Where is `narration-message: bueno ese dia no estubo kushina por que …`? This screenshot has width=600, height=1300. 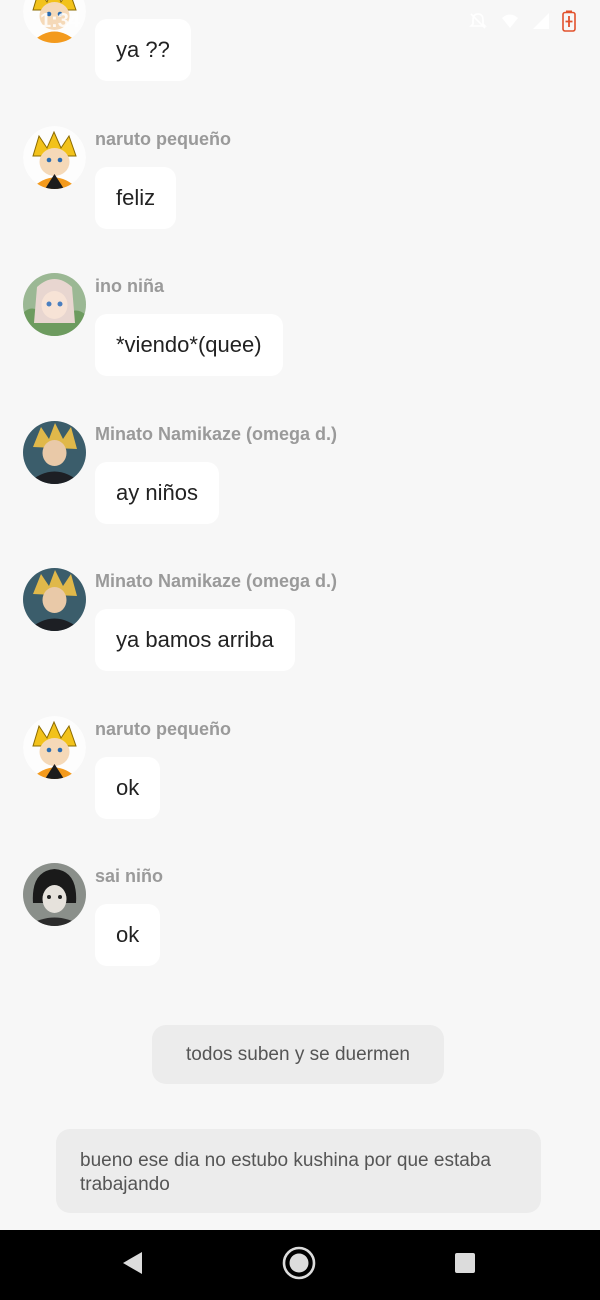 narration-message: bueno ese dia no estubo kushina por que … is located at coordinates (298, 1171).